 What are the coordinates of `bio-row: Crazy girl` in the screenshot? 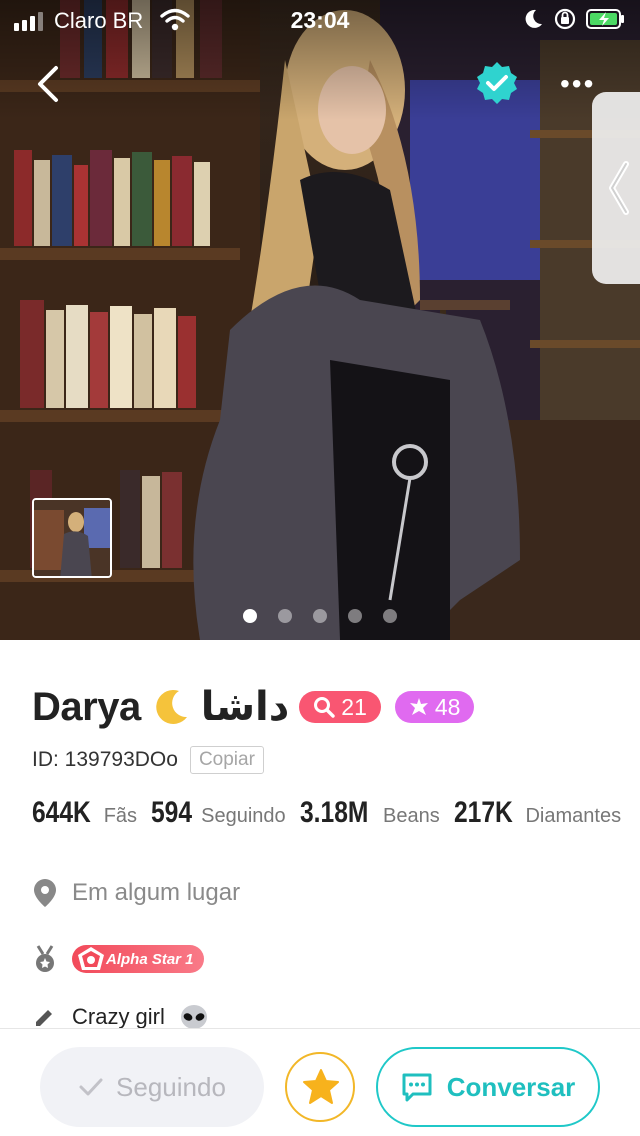 It's located at (120, 1017).